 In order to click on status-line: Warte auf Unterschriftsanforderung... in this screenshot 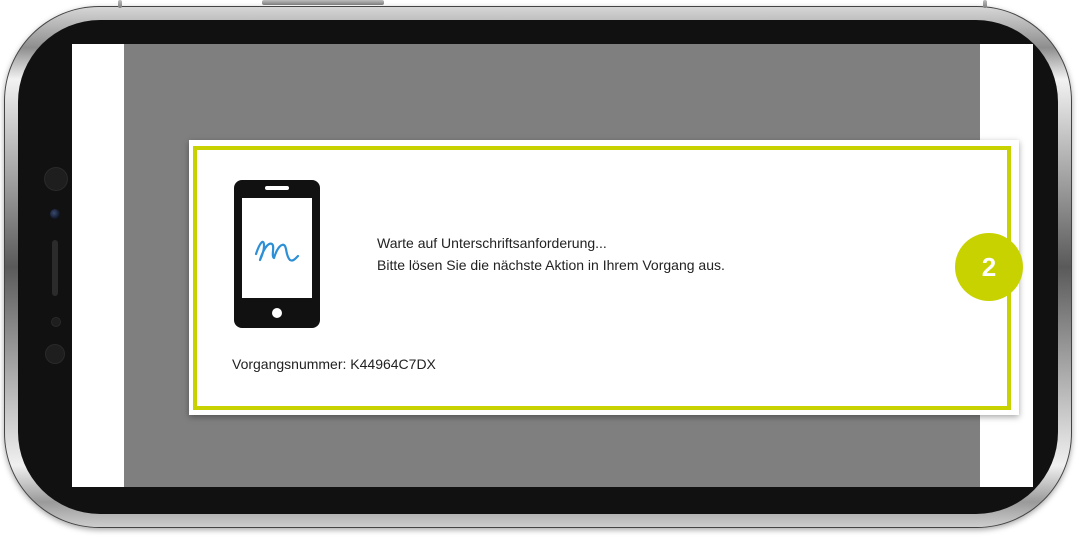, I will do `click(492, 243)`.